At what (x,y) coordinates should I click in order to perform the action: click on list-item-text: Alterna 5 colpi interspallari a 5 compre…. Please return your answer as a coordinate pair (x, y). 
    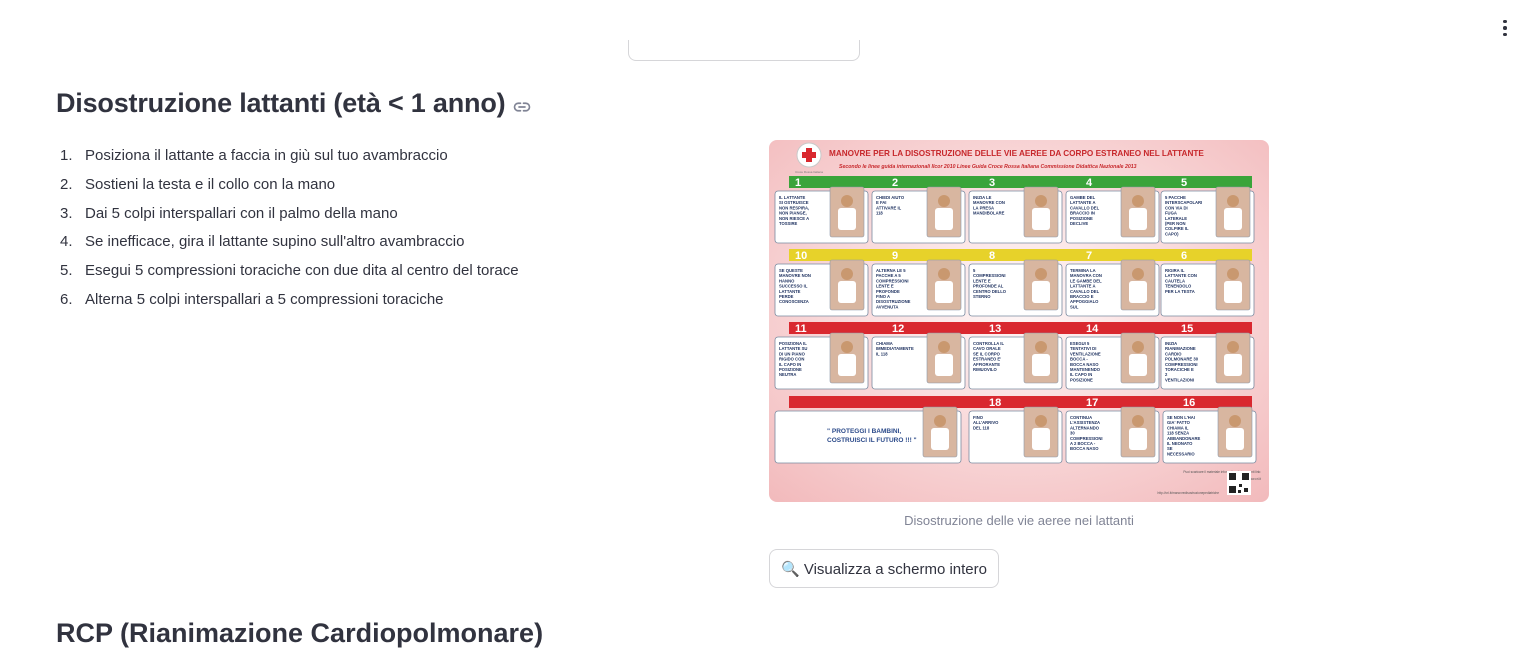
    Looking at the image, I should click on (264, 299).